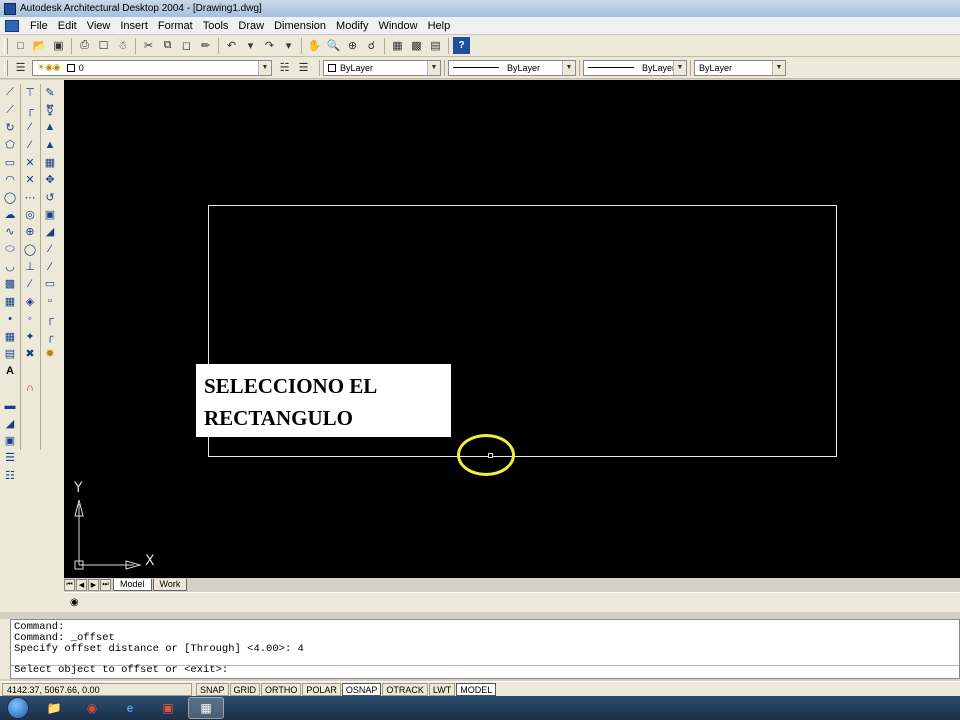  Describe the element at coordinates (20, 45) in the screenshot. I see `new-icon: □` at that location.